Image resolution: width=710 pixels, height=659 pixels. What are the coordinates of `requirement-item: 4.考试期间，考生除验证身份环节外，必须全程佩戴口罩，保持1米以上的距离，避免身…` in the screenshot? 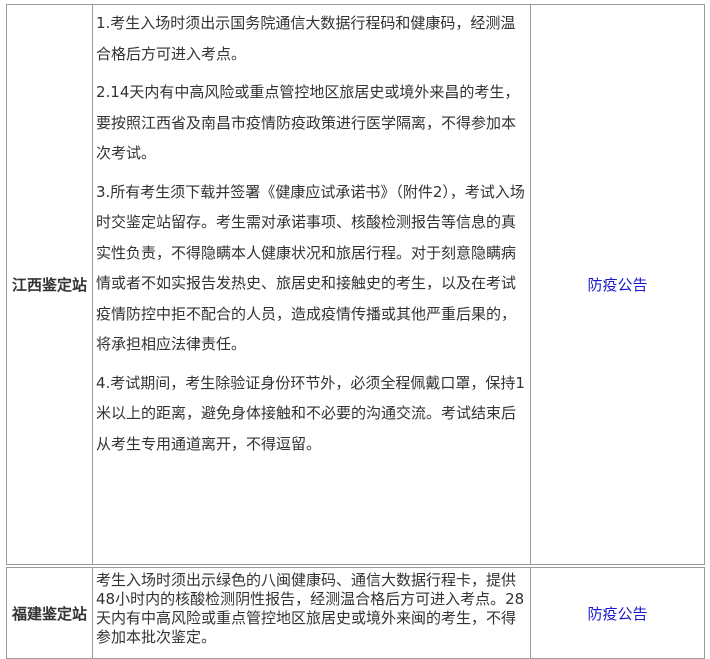 It's located at (310, 413).